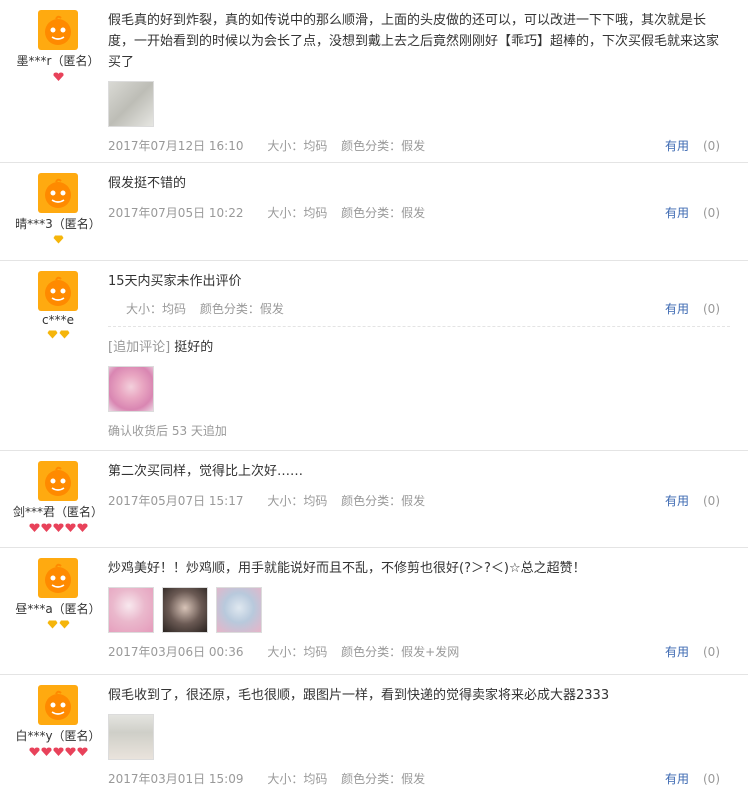 The width and height of the screenshot is (748, 798). What do you see at coordinates (139, 347) in the screenshot?
I see `append-tag: [追加评论]` at bounding box center [139, 347].